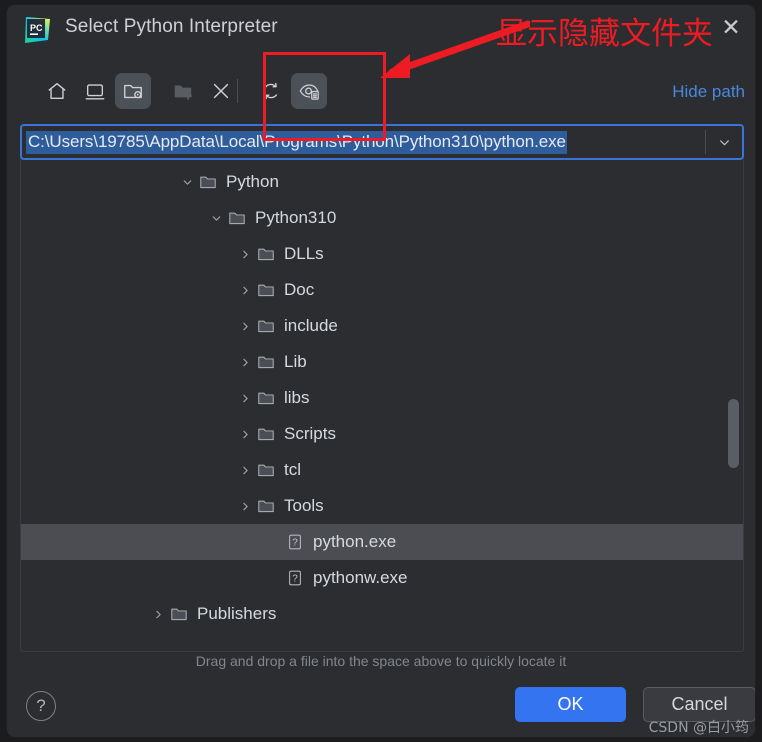 The height and width of the screenshot is (742, 762). Describe the element at coordinates (95, 91) in the screenshot. I see `desktop-button` at that location.